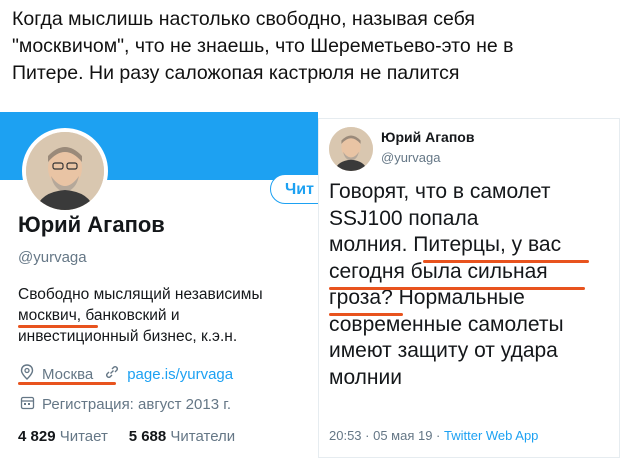  I want to click on link-icon, so click(112, 374).